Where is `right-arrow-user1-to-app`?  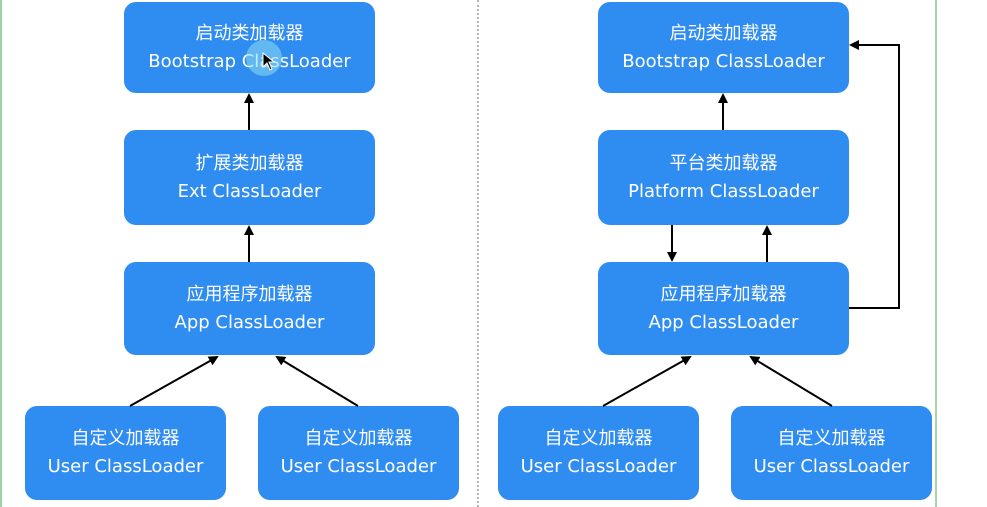
right-arrow-user1-to-app is located at coordinates (647, 381).